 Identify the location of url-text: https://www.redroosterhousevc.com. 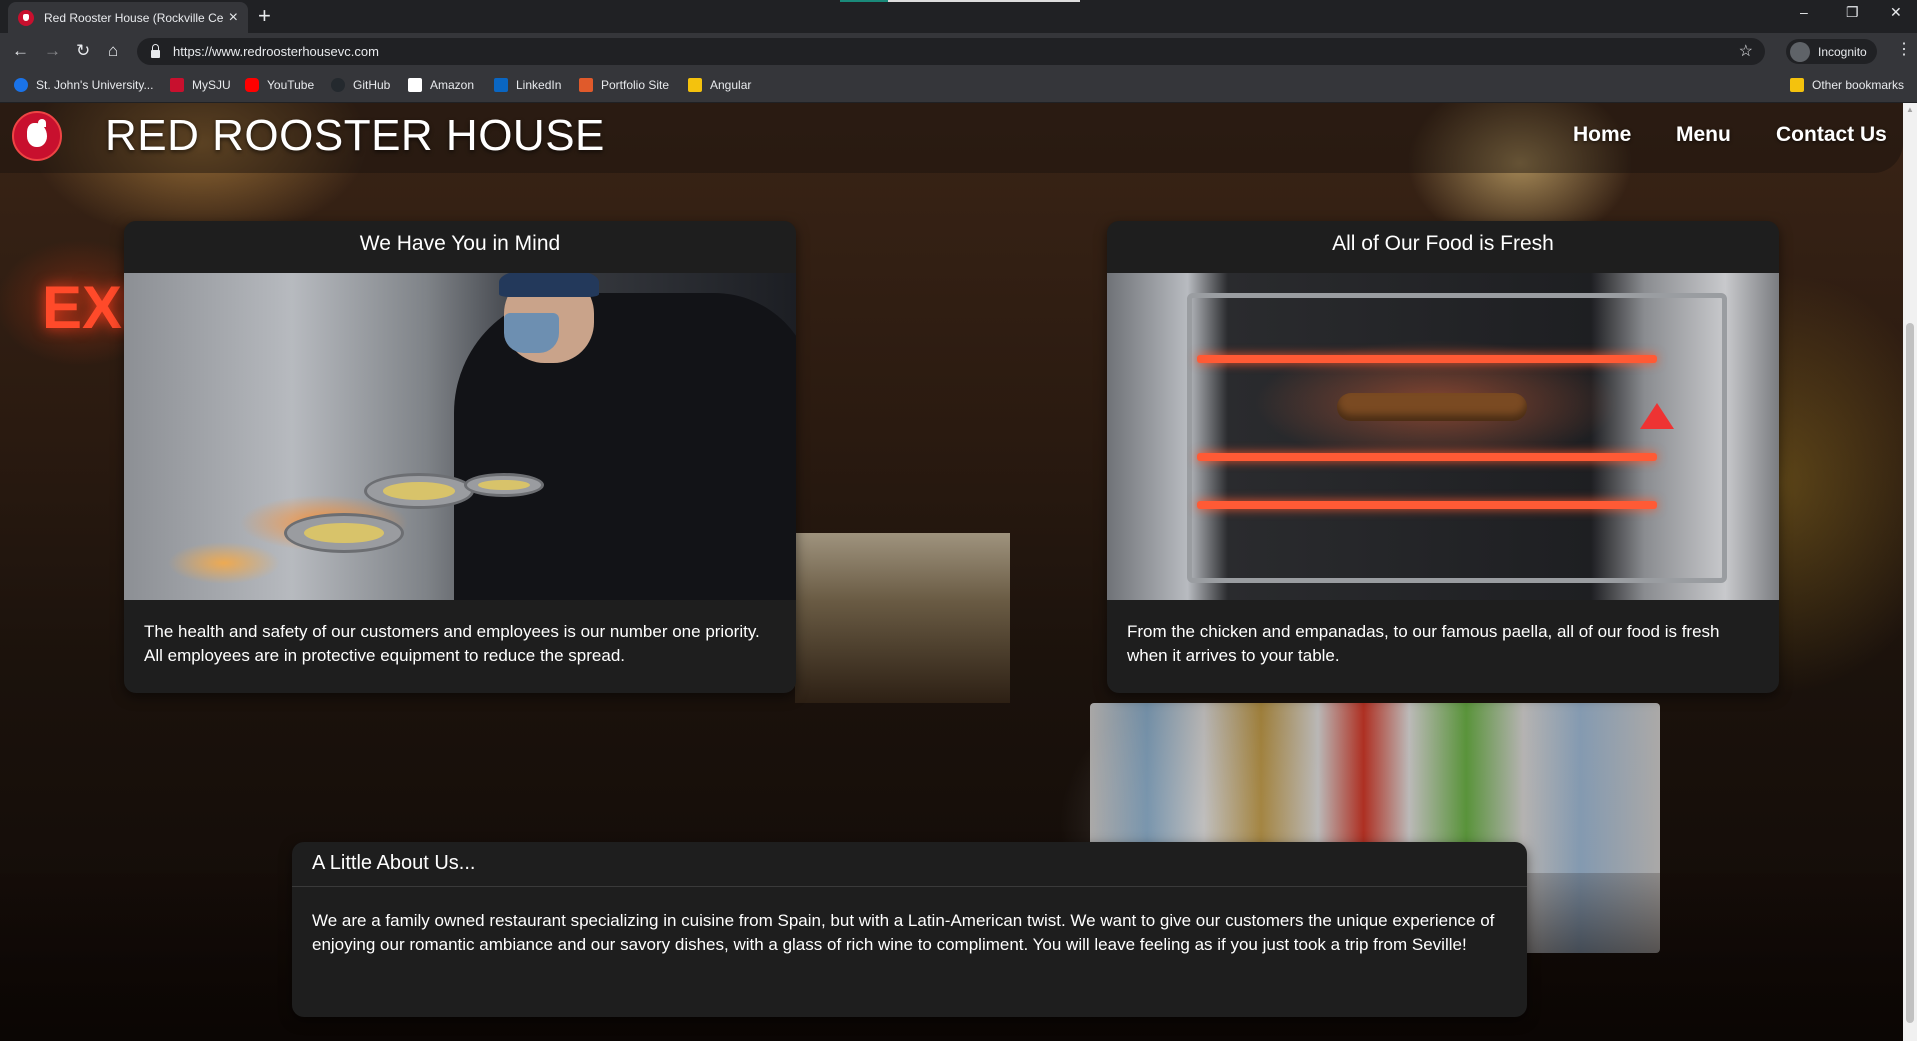
(276, 51).